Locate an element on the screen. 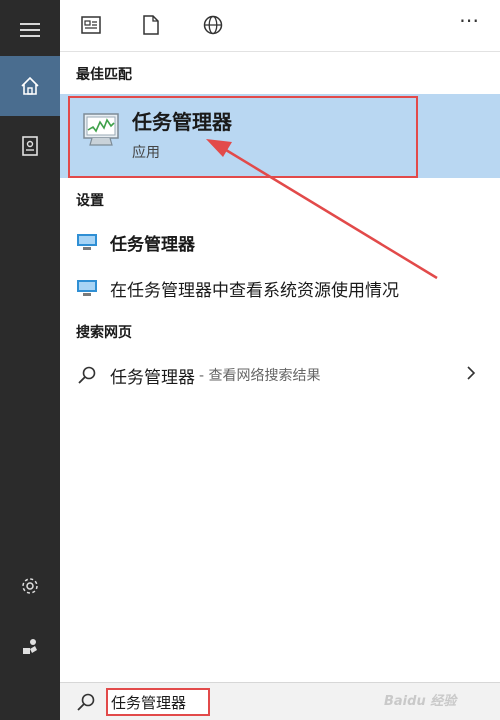 This screenshot has height=720, width=500. notebook-icon is located at coordinates (30, 146).